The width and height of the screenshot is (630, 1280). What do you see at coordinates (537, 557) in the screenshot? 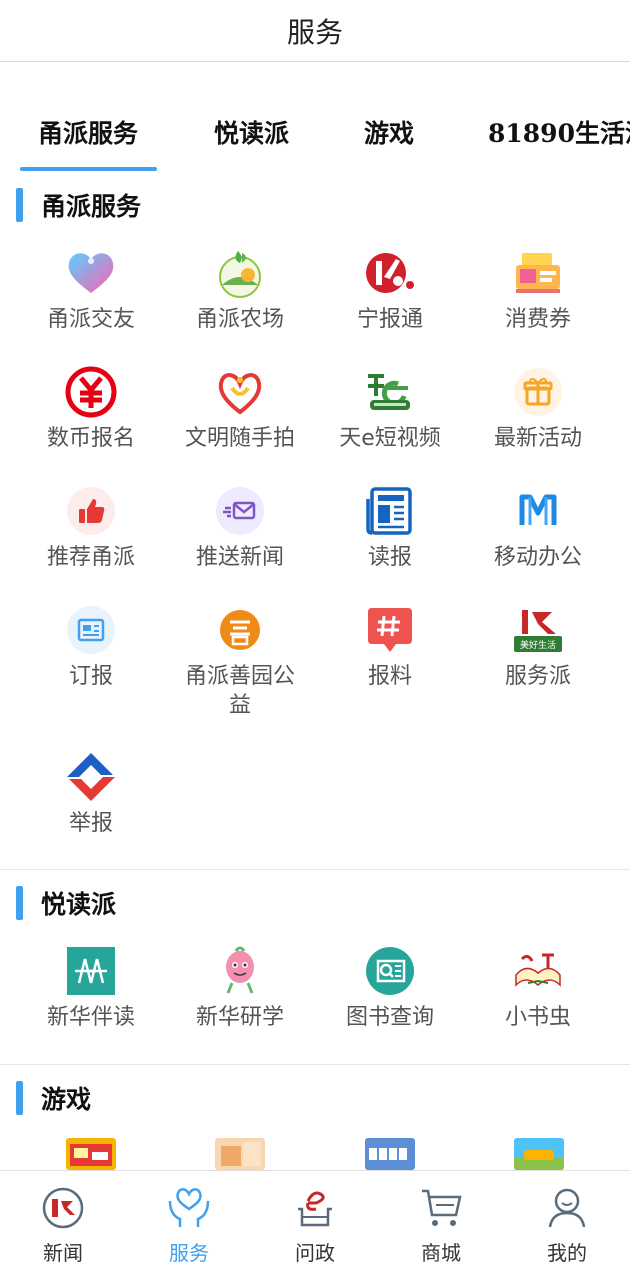
I see `service-item-label: 移动办公` at bounding box center [537, 557].